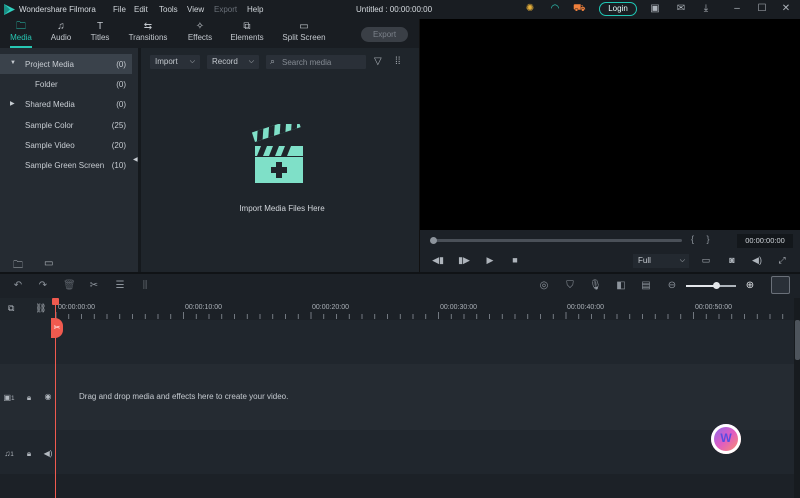  What do you see at coordinates (57, 328) in the screenshot?
I see `playhead-marker-icon: ✂` at bounding box center [57, 328].